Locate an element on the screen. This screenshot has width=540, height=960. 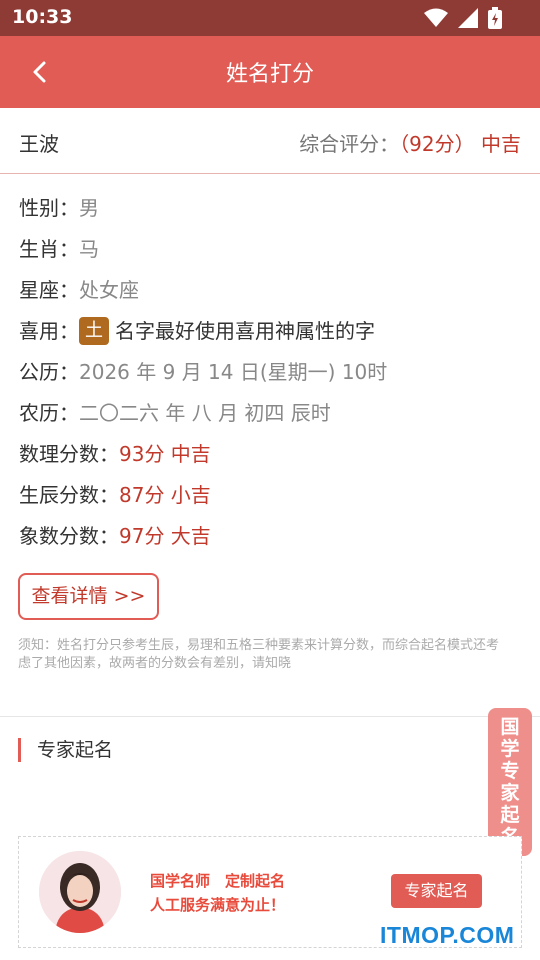
birth-score-value: 87分 小吉 is located at coordinates (165, 495).